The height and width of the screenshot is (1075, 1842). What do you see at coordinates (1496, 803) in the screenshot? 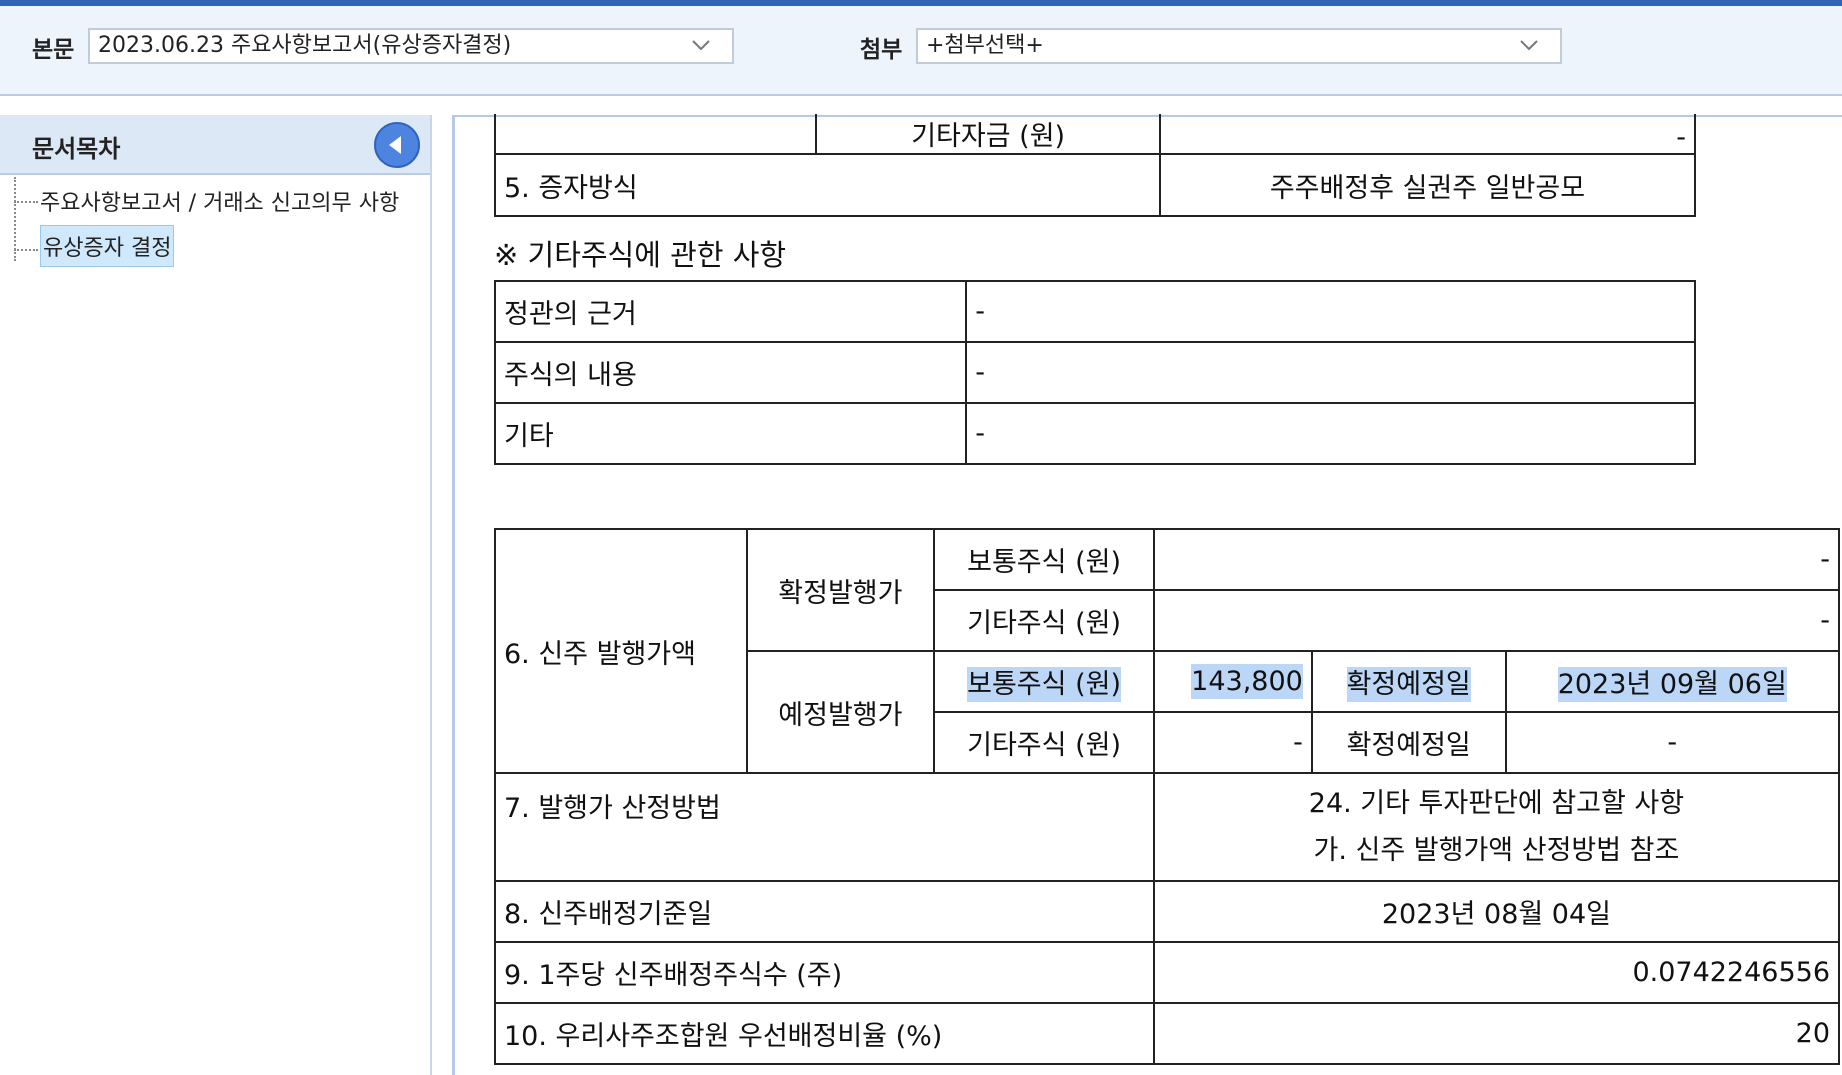
I see `cell-line: 24. 기타 투자판단에 참고할 사항` at bounding box center [1496, 803].